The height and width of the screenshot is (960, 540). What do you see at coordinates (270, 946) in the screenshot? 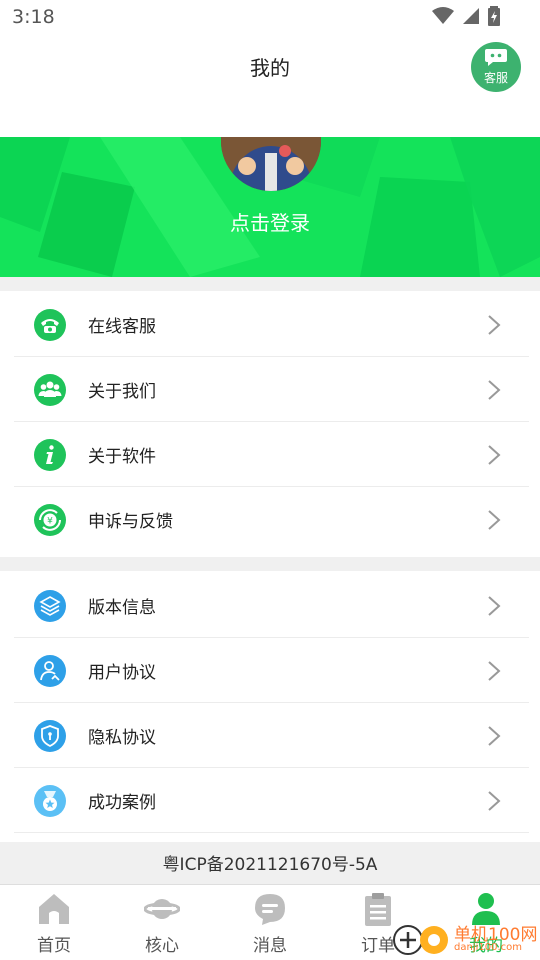
I see `tab-label: 消息` at bounding box center [270, 946].